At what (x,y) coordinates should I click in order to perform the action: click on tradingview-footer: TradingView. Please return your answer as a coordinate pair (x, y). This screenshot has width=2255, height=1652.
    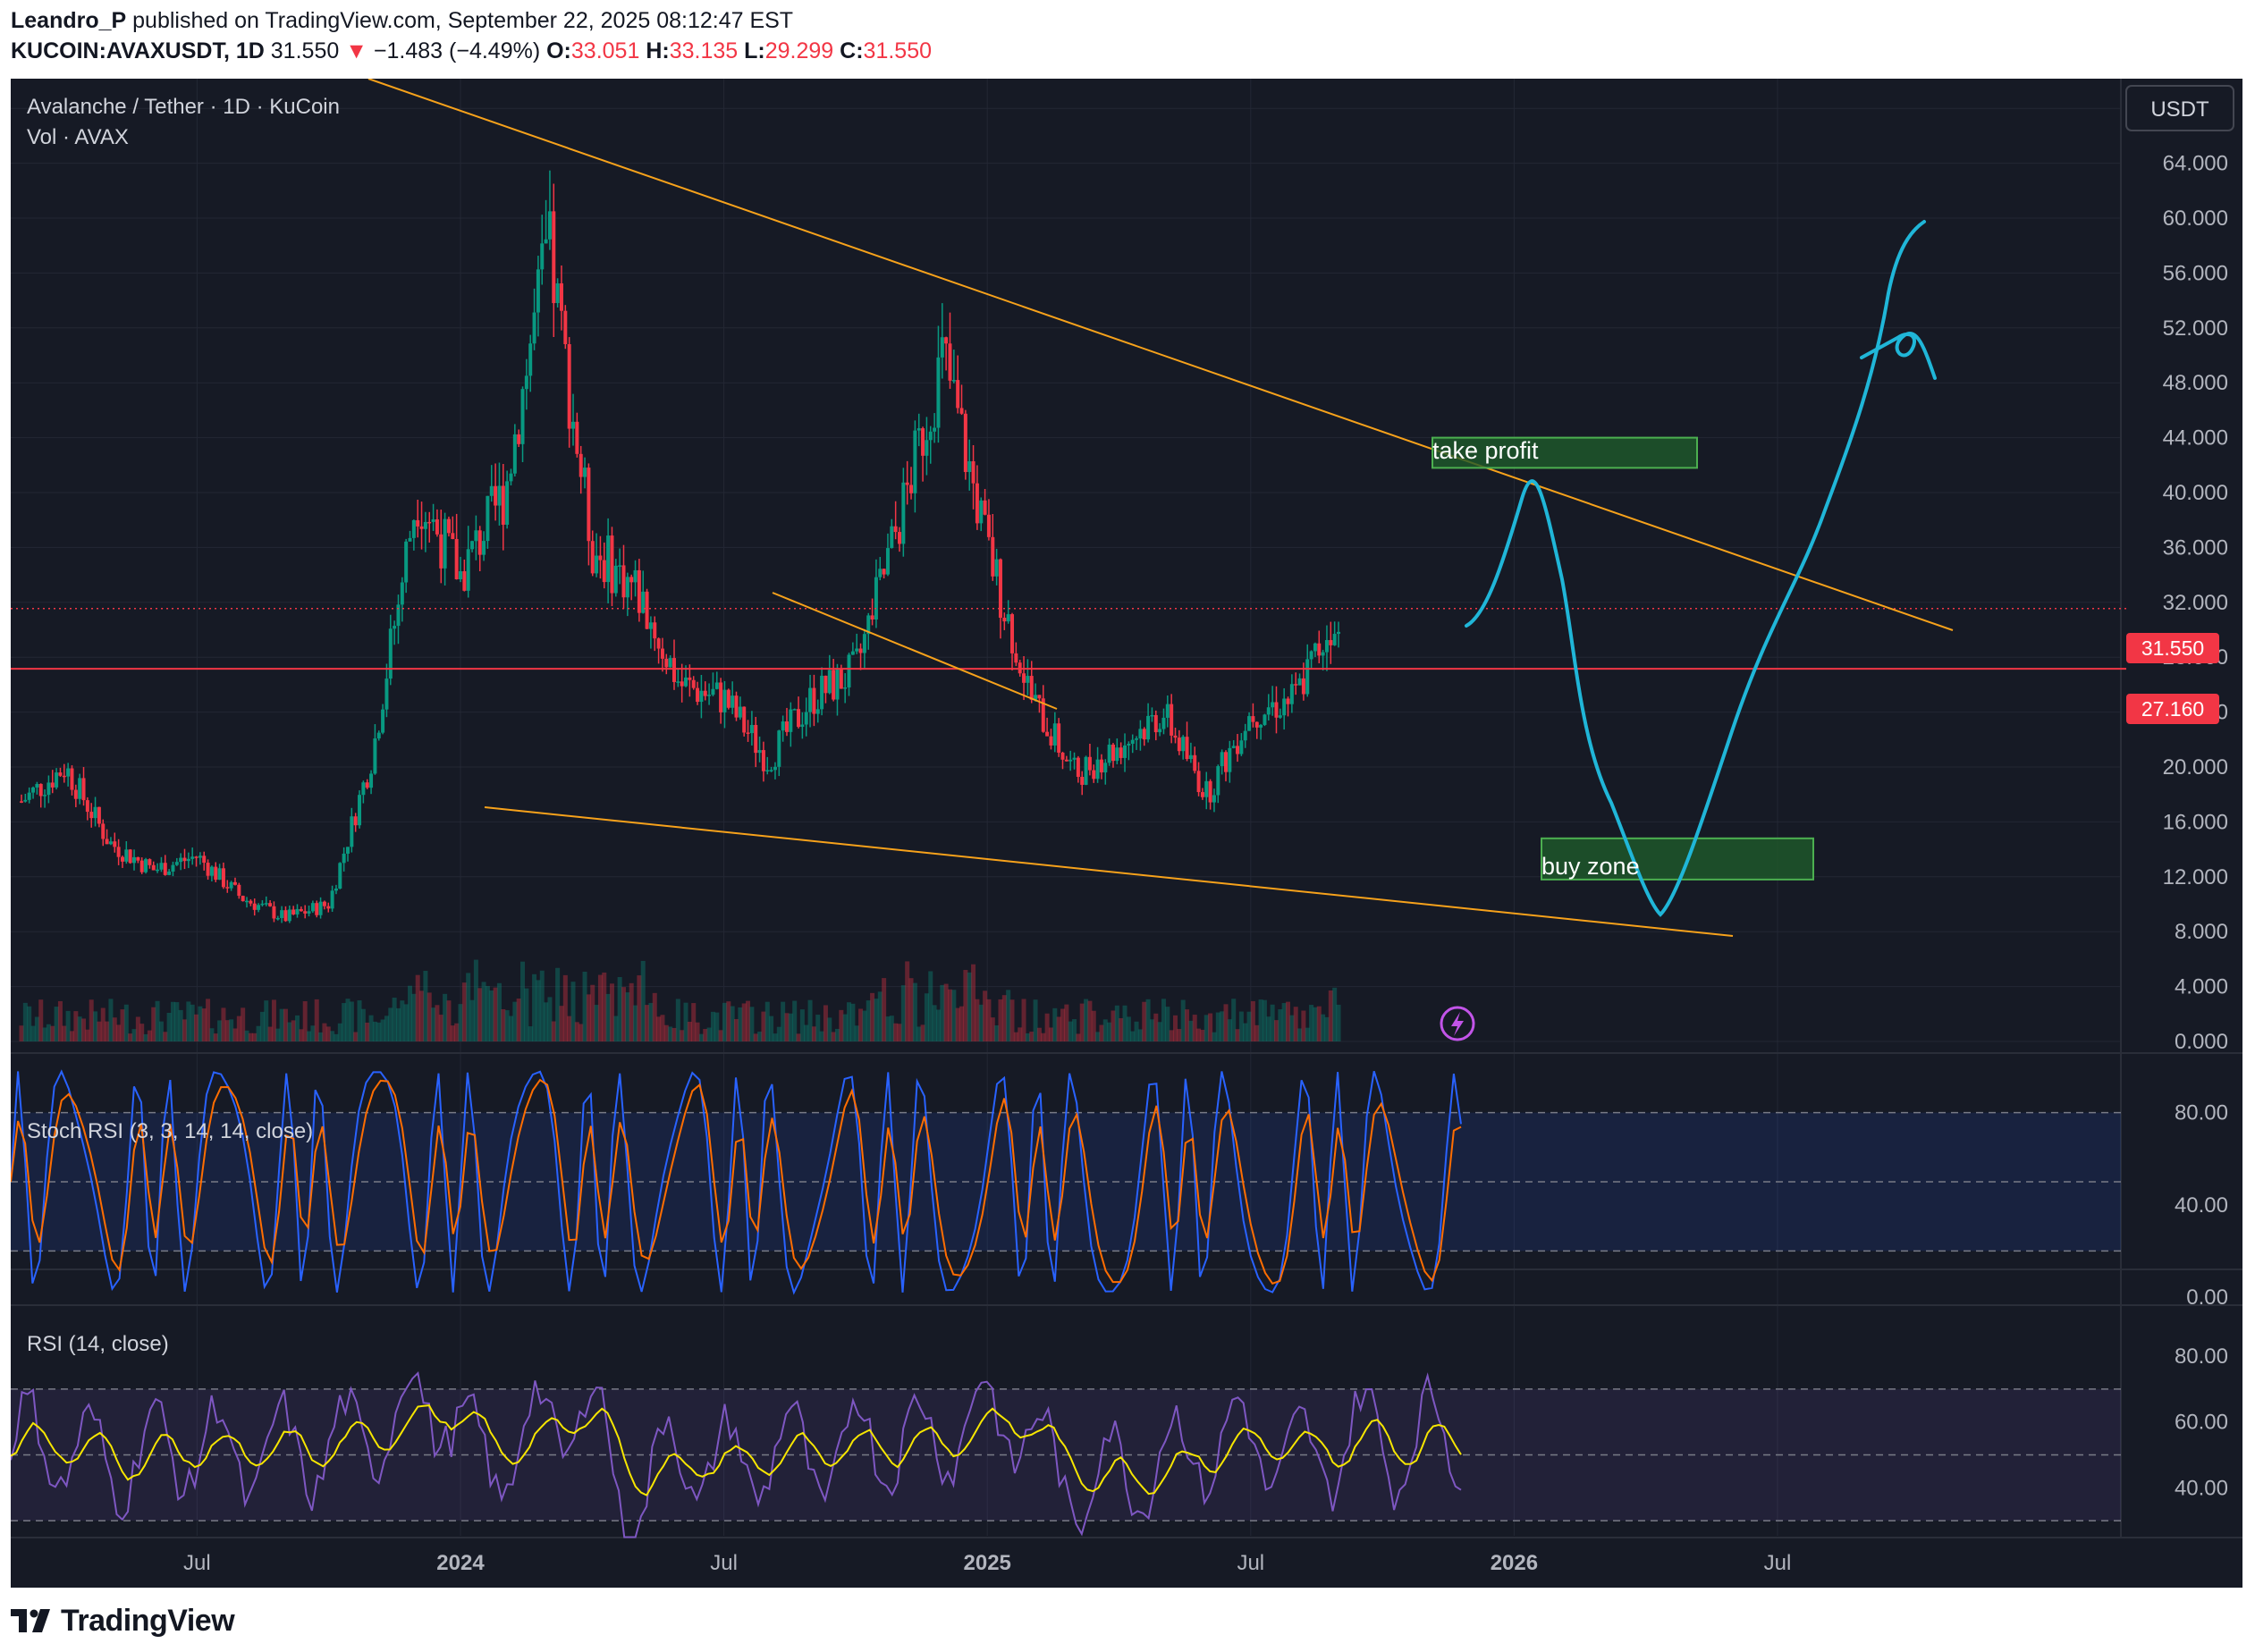
    Looking at the image, I should click on (123, 1620).